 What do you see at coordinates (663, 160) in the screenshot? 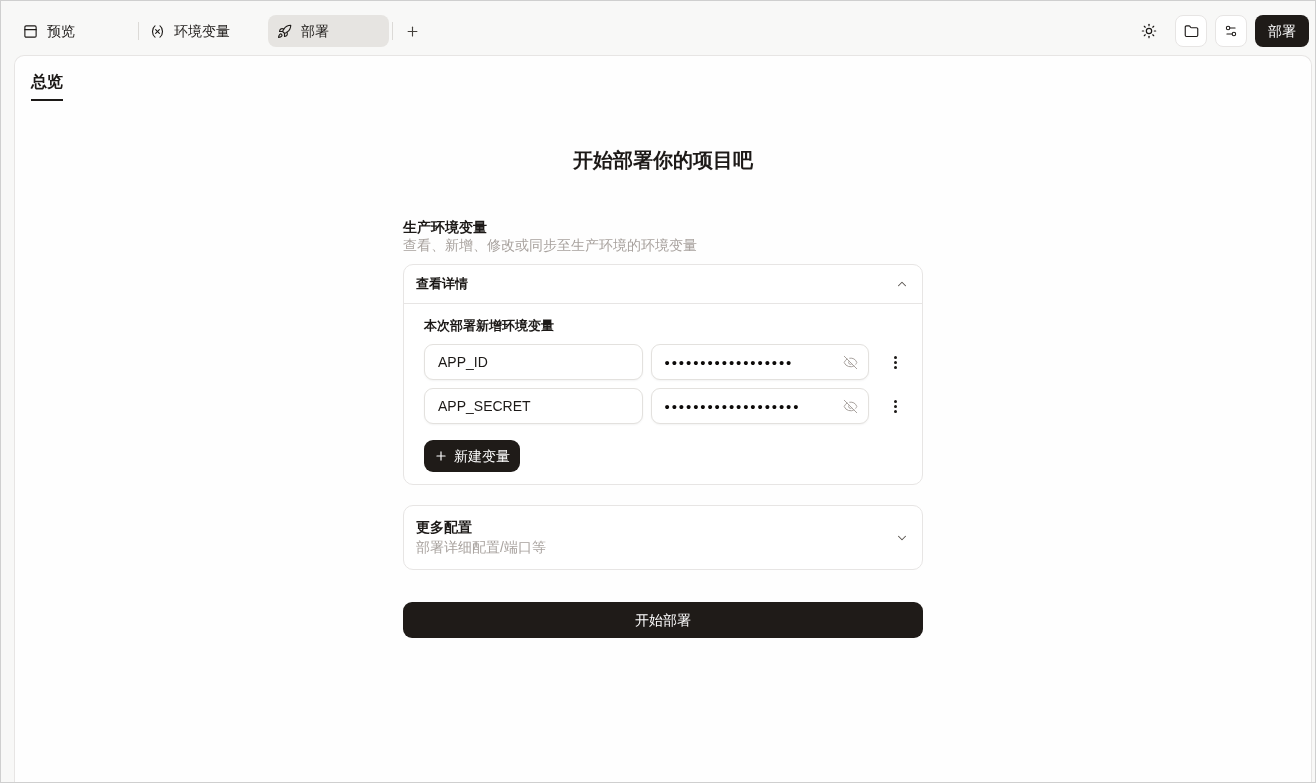
I see `page-heading: 开始部署你的项目吧` at bounding box center [663, 160].